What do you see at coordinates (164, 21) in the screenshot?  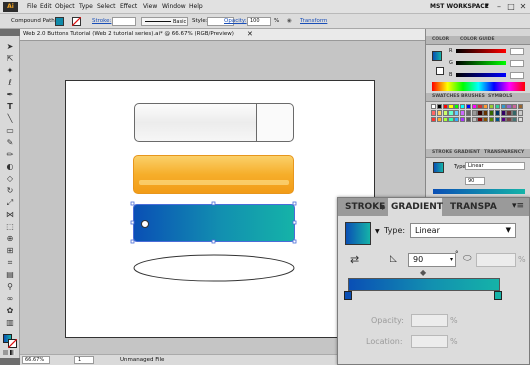 I see `variable-width-profile: Basic` at bounding box center [164, 21].